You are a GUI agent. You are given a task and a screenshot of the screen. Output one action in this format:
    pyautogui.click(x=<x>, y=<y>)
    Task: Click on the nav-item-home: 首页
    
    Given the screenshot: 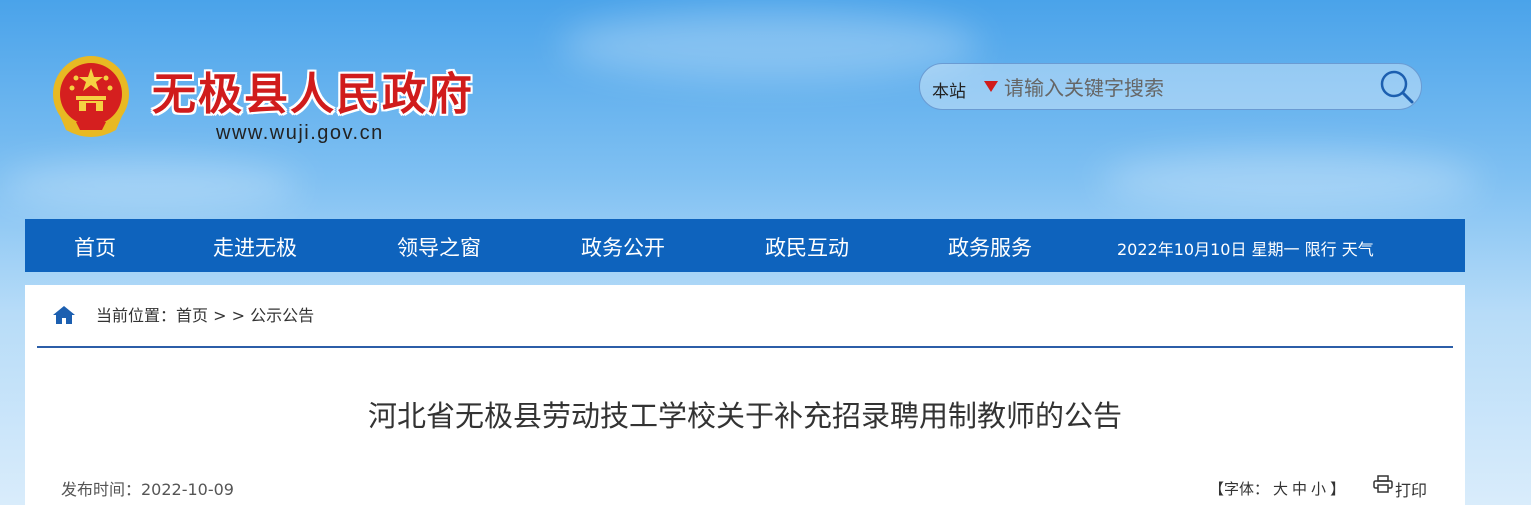 What is the action you would take?
    pyautogui.click(x=95, y=247)
    